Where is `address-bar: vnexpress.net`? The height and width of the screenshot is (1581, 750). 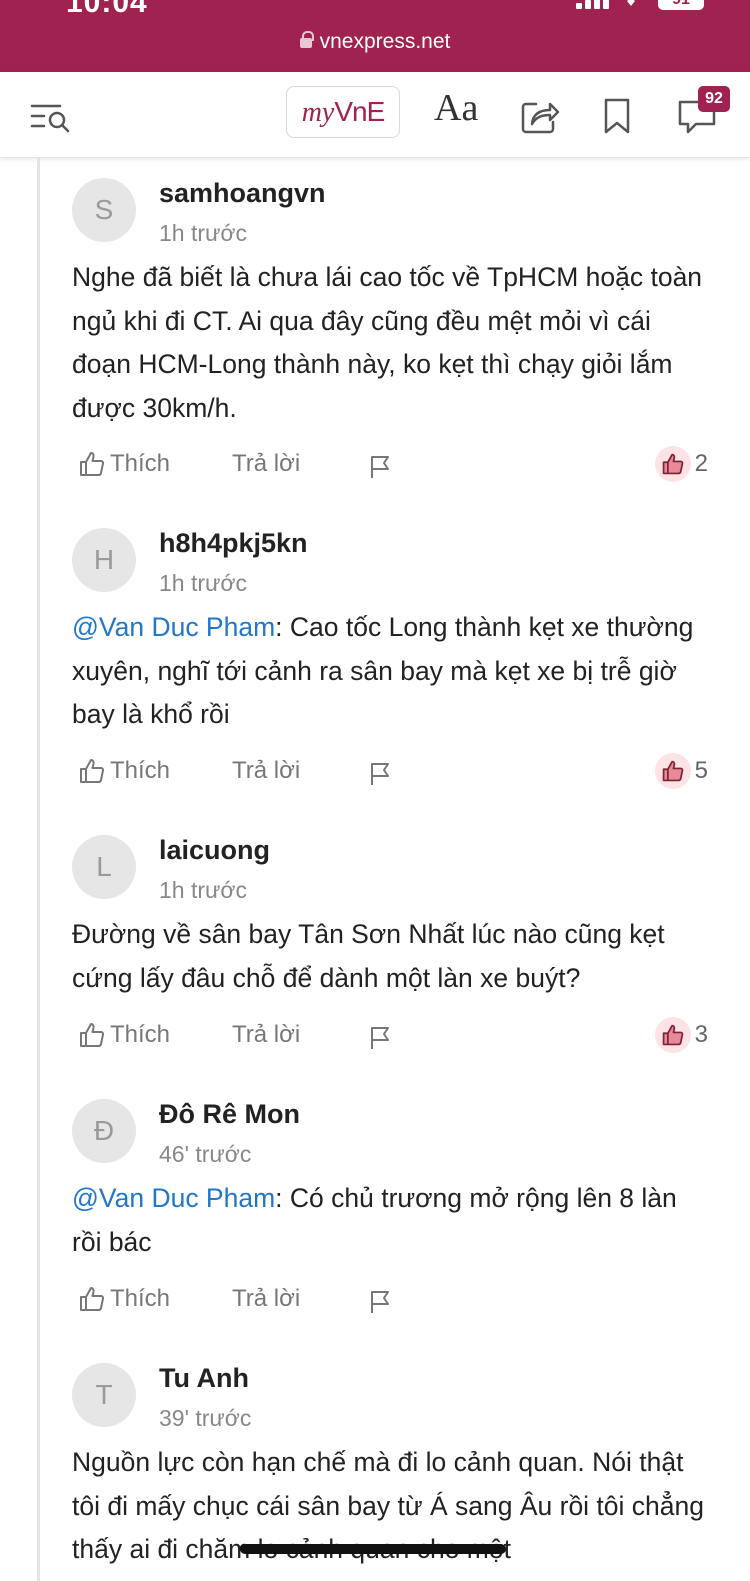 address-bar: vnexpress.net is located at coordinates (375, 42).